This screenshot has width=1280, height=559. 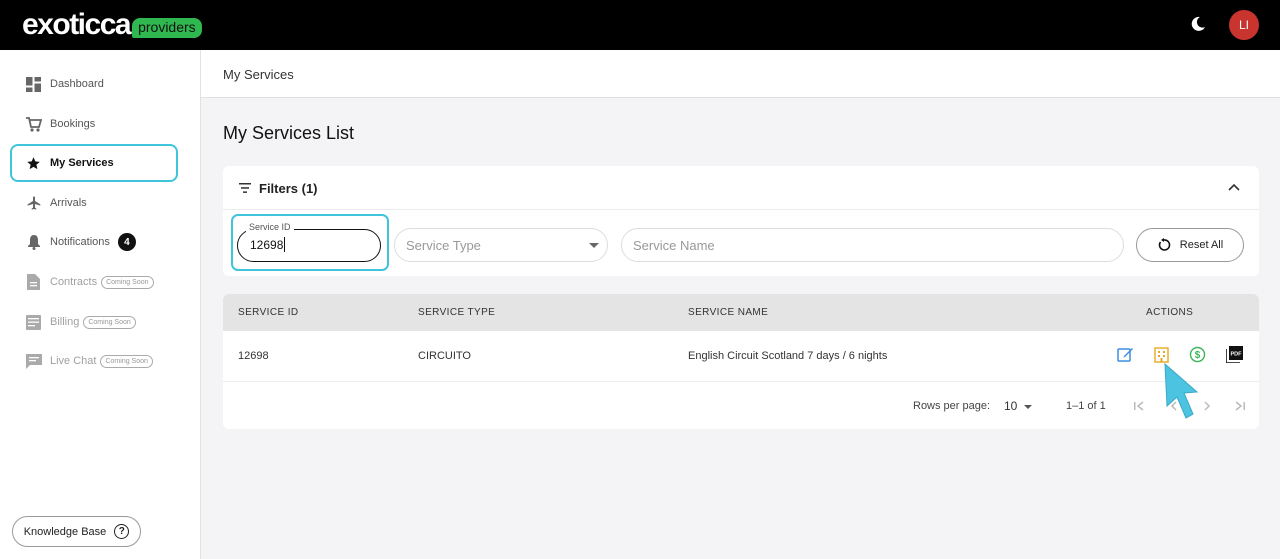 I want to click on chevron-up-icon, so click(x=1234, y=187).